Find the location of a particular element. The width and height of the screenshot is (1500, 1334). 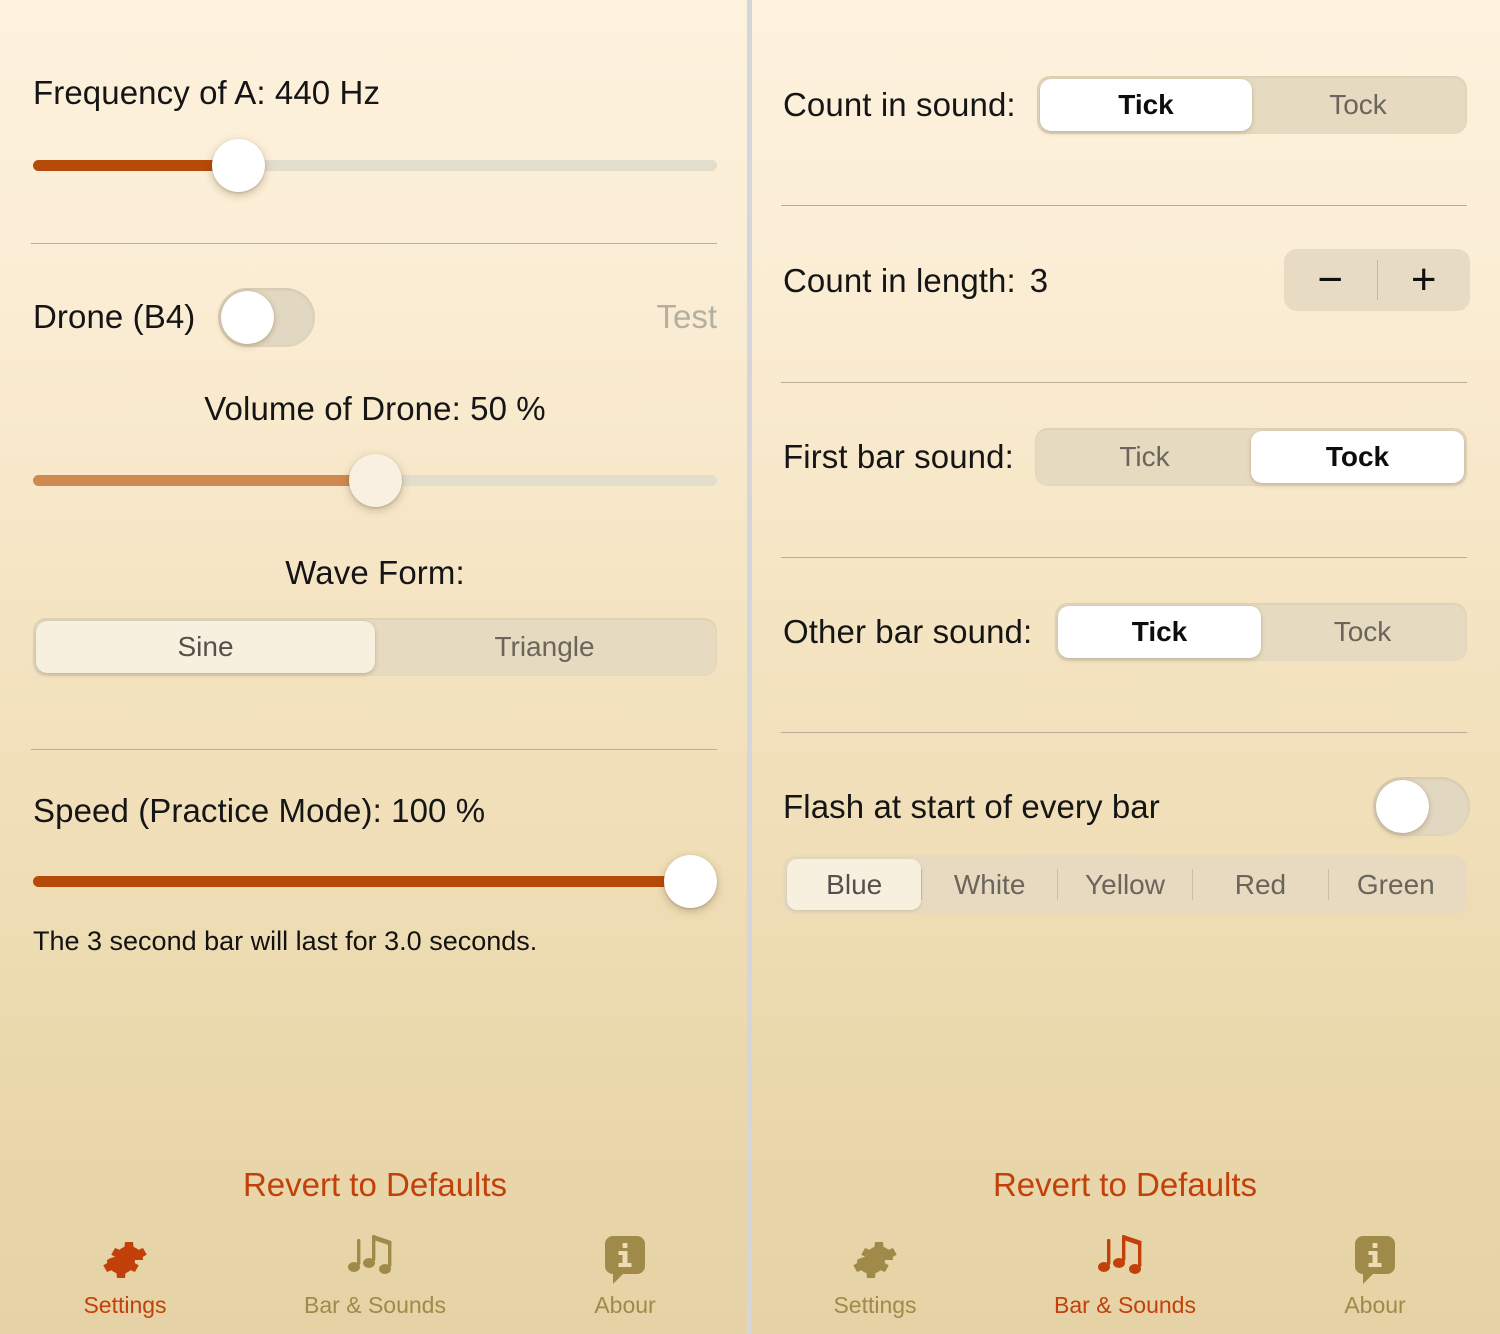

drone-volume-label: Volume of Drone: 50 % is located at coordinates (375, 408).